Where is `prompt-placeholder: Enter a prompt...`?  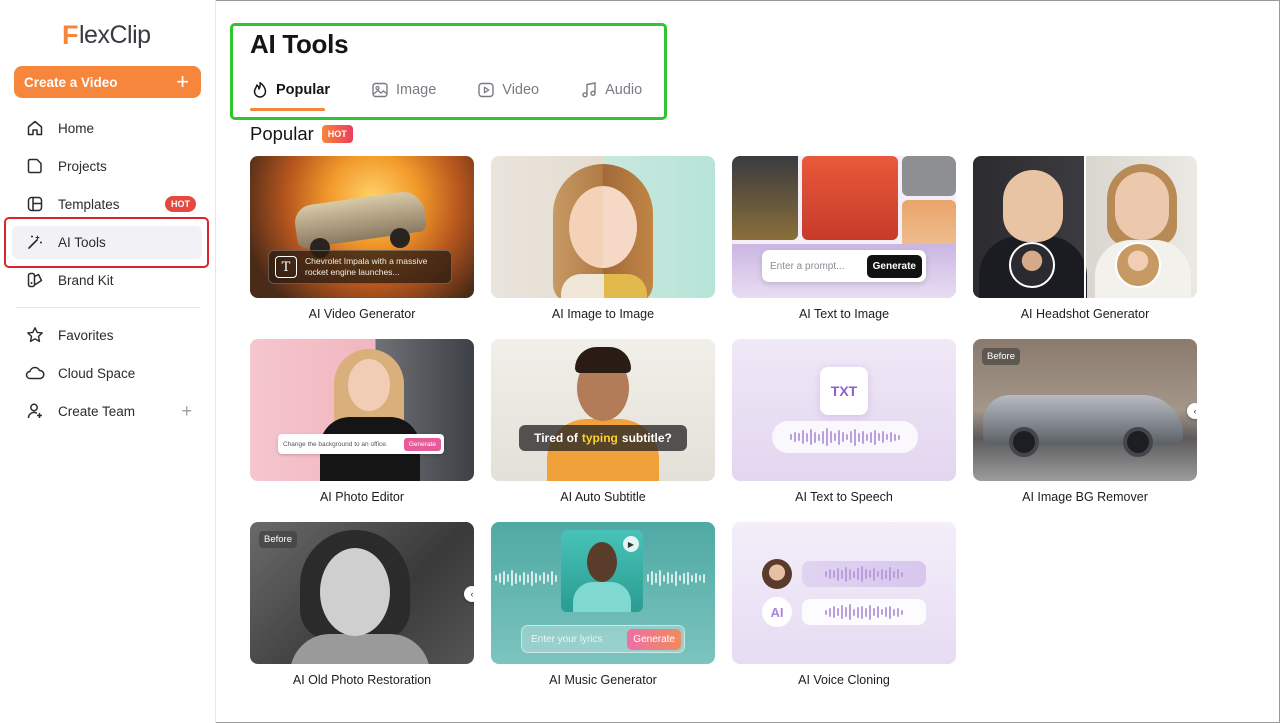 prompt-placeholder: Enter a prompt... is located at coordinates (807, 266).